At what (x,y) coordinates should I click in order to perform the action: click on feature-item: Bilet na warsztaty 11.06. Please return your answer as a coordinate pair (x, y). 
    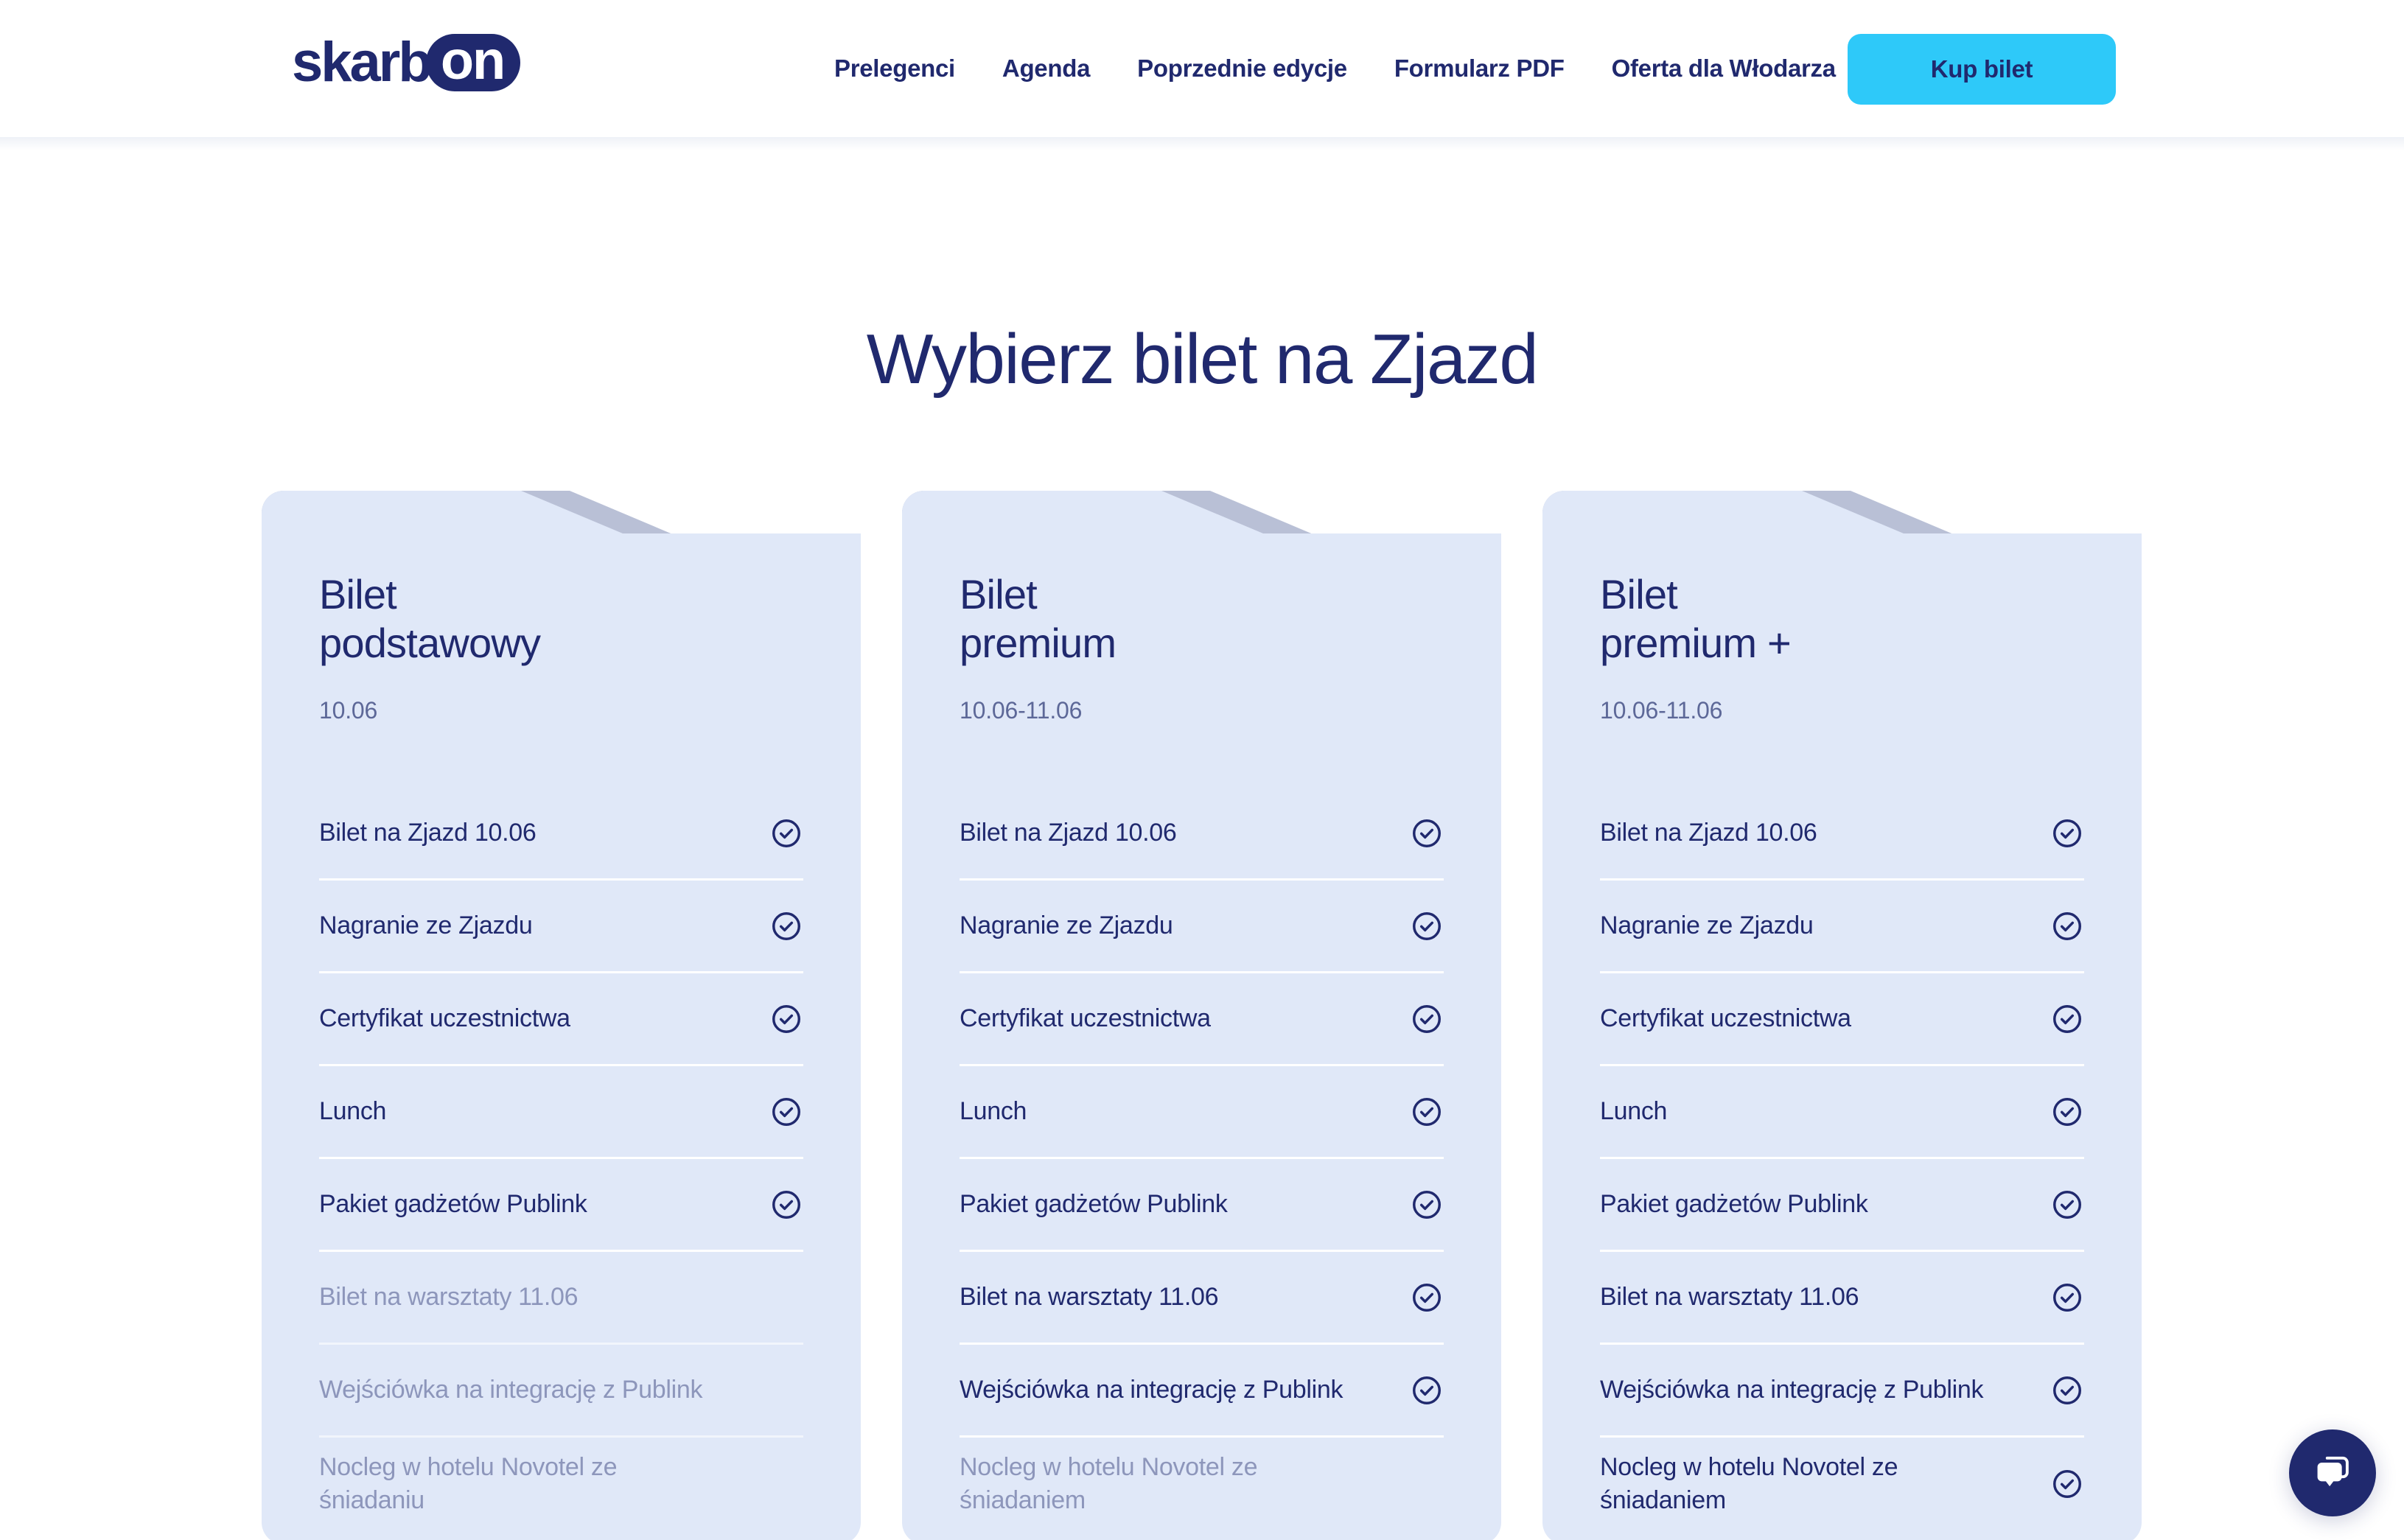
    Looking at the image, I should click on (1842, 1298).